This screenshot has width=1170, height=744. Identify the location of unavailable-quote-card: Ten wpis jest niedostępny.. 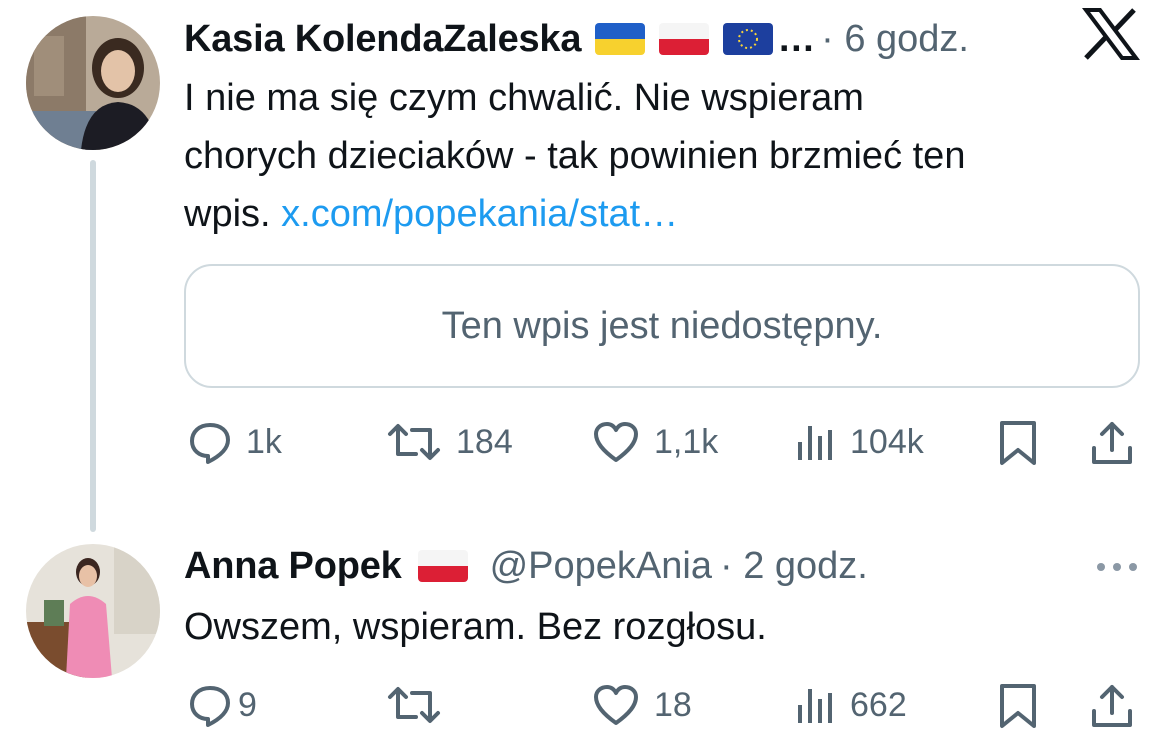
(662, 326).